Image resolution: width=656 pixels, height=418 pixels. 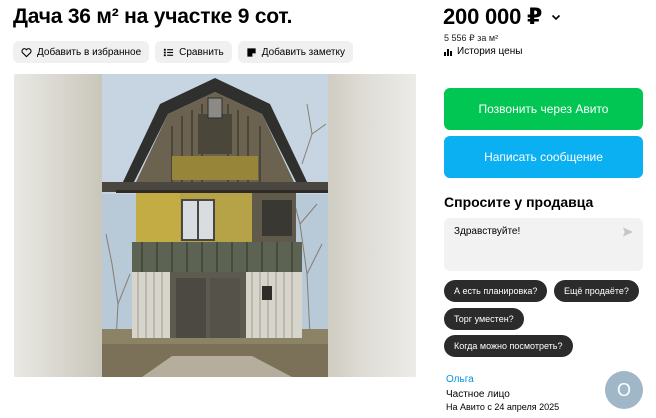 What do you see at coordinates (543, 109) in the screenshot?
I see `call-via-avito-button: Позвонить через Авито` at bounding box center [543, 109].